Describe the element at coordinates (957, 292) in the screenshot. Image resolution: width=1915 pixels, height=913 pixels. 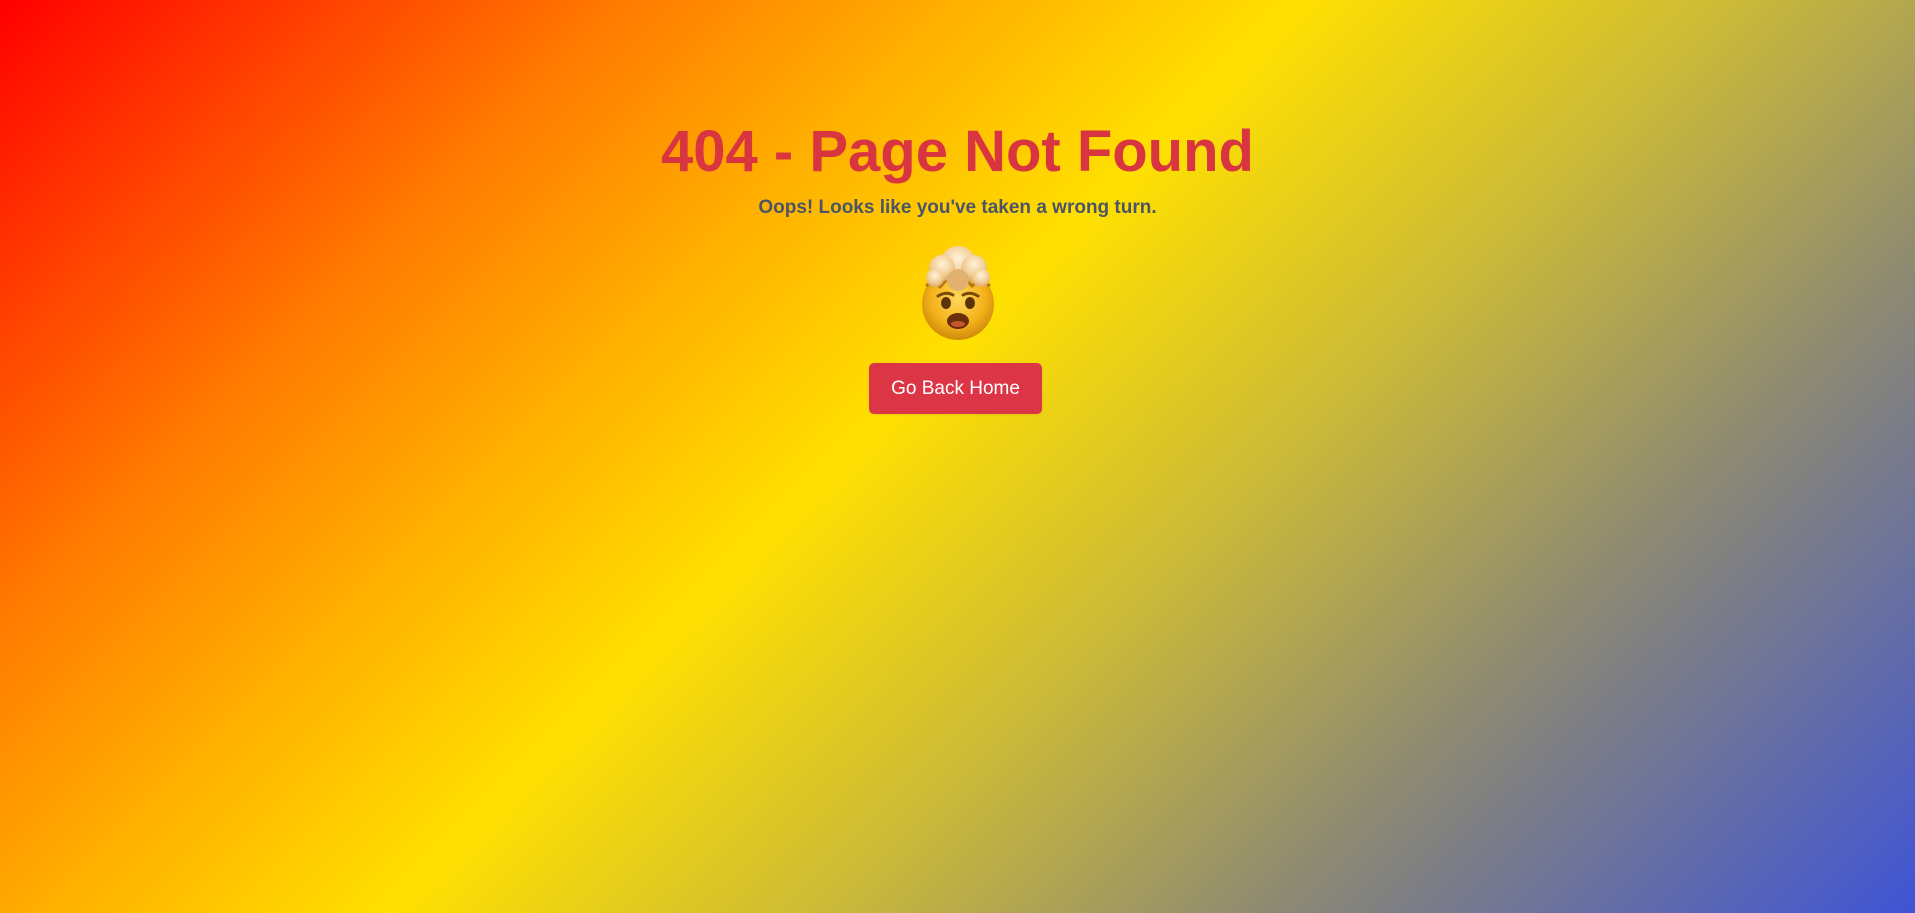
I see `exploding-head-icon` at that location.